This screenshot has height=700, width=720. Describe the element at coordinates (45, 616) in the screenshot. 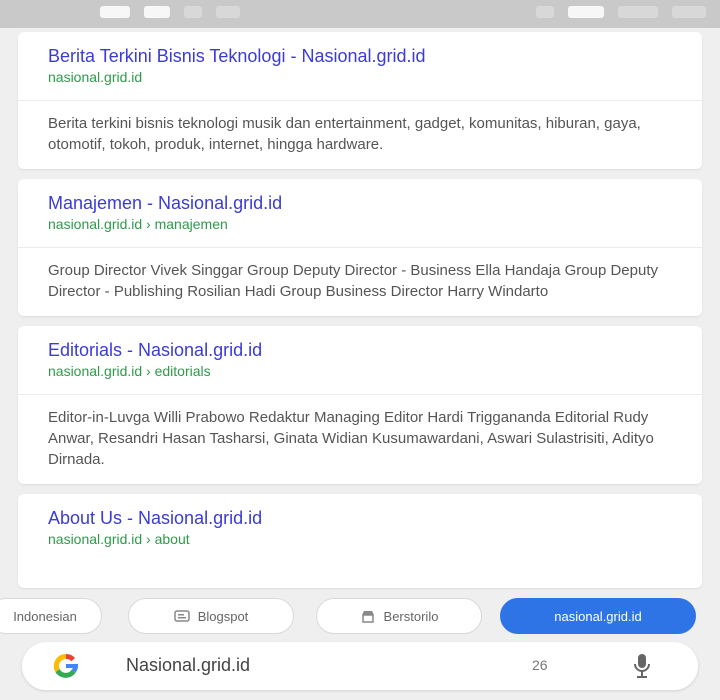

I see `chip-label: Indonesian` at that location.